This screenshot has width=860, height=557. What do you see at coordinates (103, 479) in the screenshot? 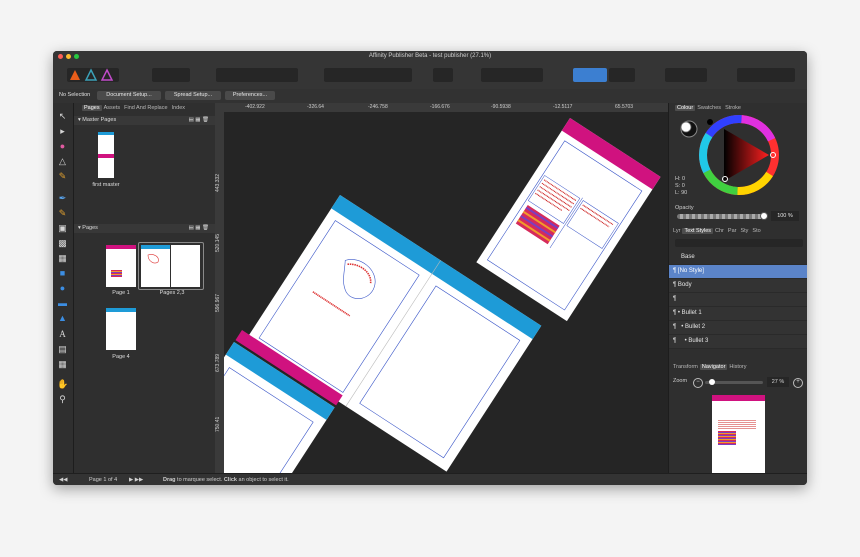
I see `page-indicator: Page 1 of 4` at bounding box center [103, 479].